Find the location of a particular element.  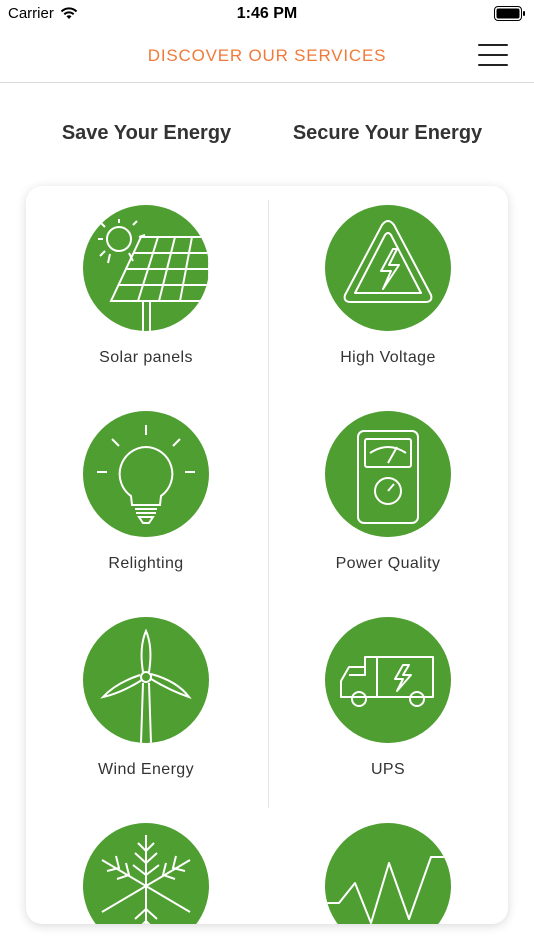

status-bar: Carrier 1:46 PM is located at coordinates (267, 14).